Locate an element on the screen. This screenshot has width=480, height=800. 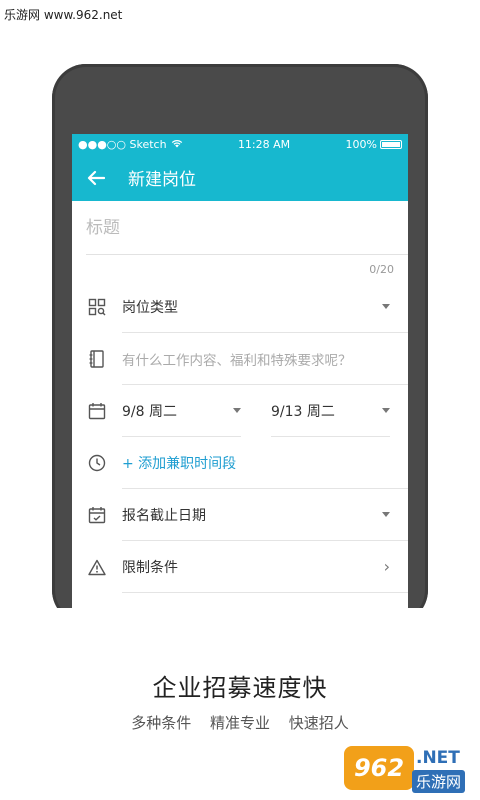
clock-icon is located at coordinates (97, 463).